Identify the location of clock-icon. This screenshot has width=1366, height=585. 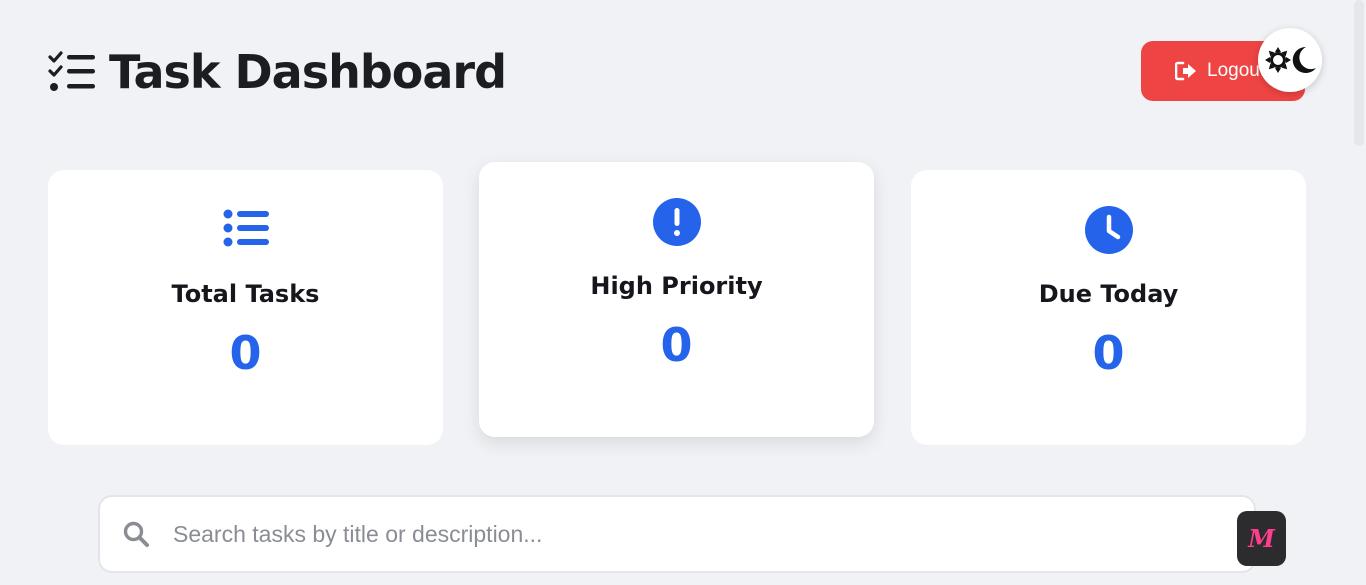
(1108, 230).